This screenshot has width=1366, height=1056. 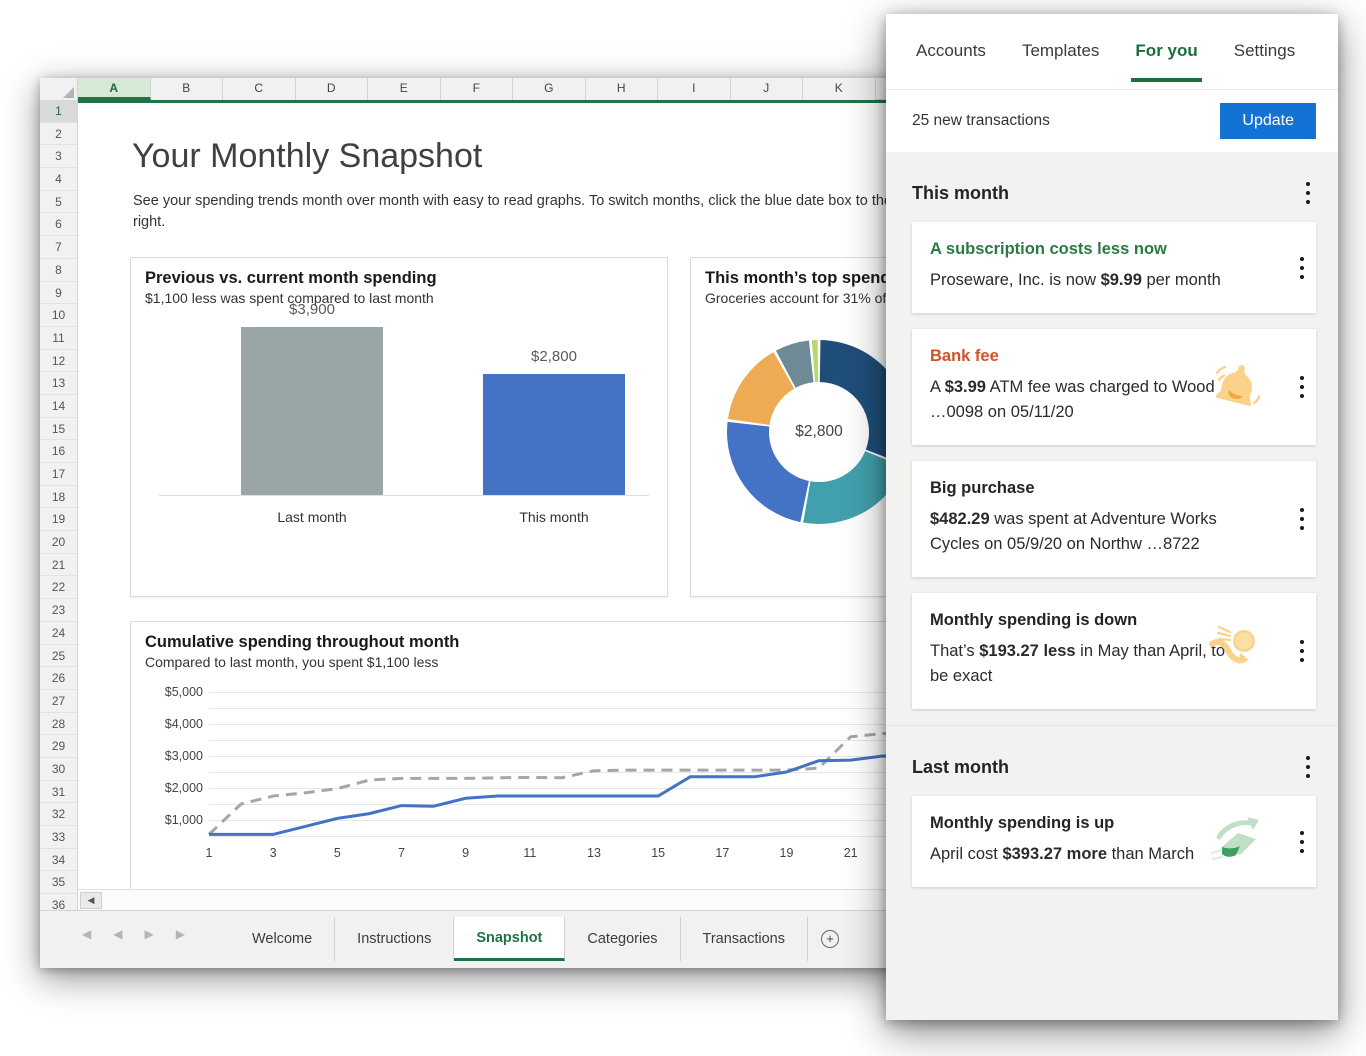 I want to click on row-header-22: 22, so click(x=58, y=588).